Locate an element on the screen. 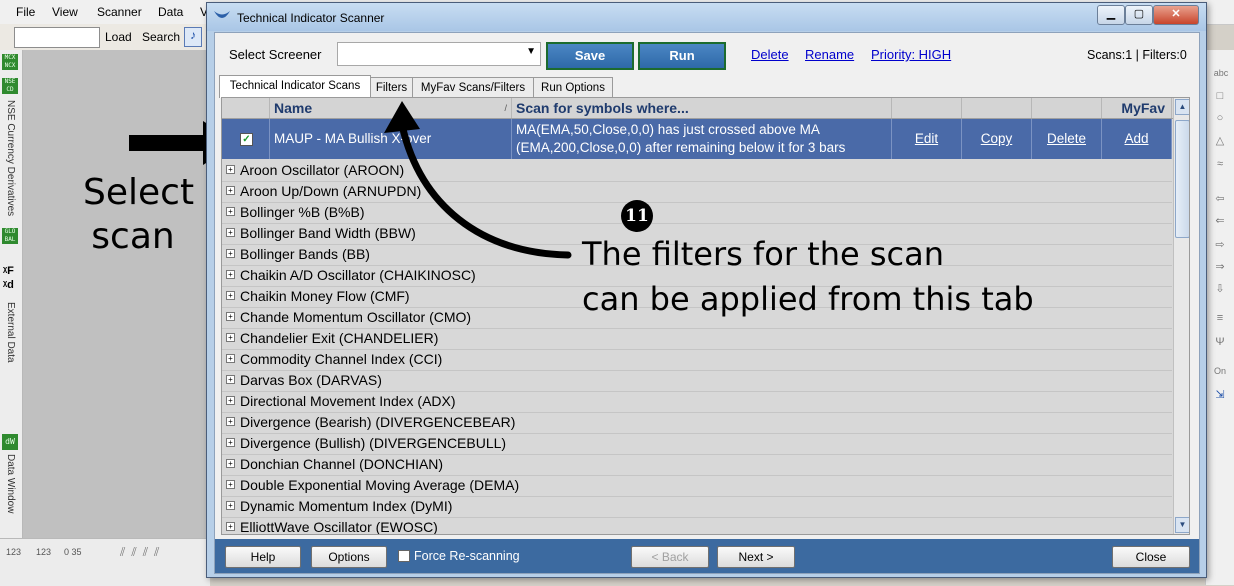 This screenshot has height=586, width=1234. pitchfork-tool-icon: Ψ is located at coordinates (1220, 343).